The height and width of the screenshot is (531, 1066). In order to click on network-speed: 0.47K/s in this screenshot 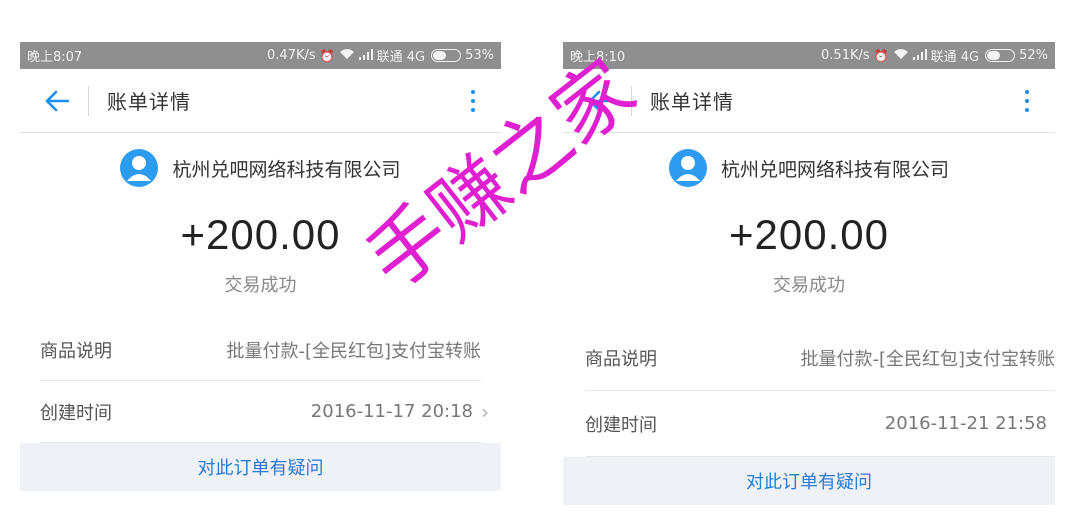, I will do `click(291, 55)`.